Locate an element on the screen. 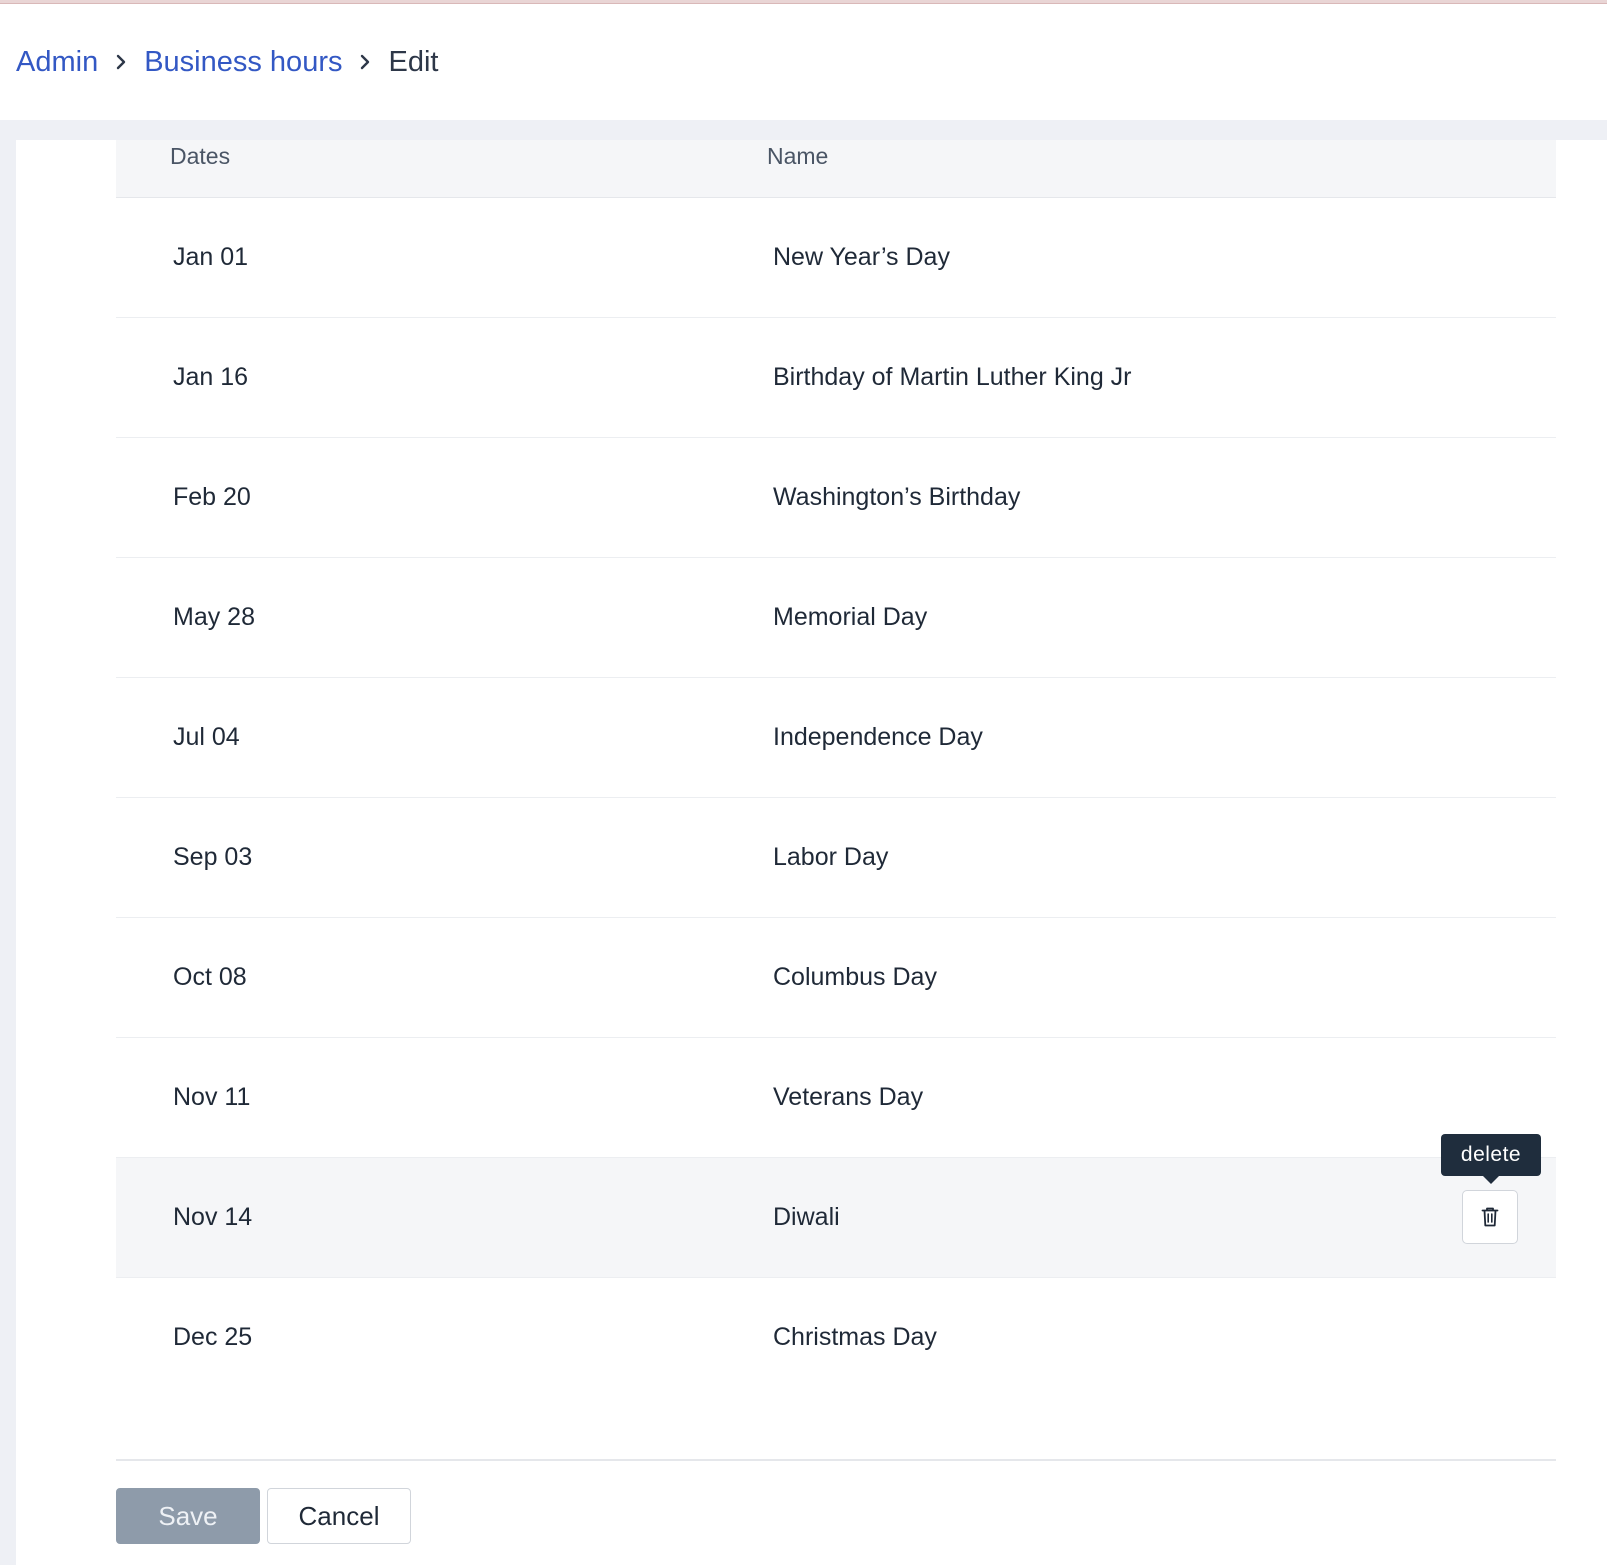  table-row: Jul 04 Independence Day is located at coordinates (836, 738).